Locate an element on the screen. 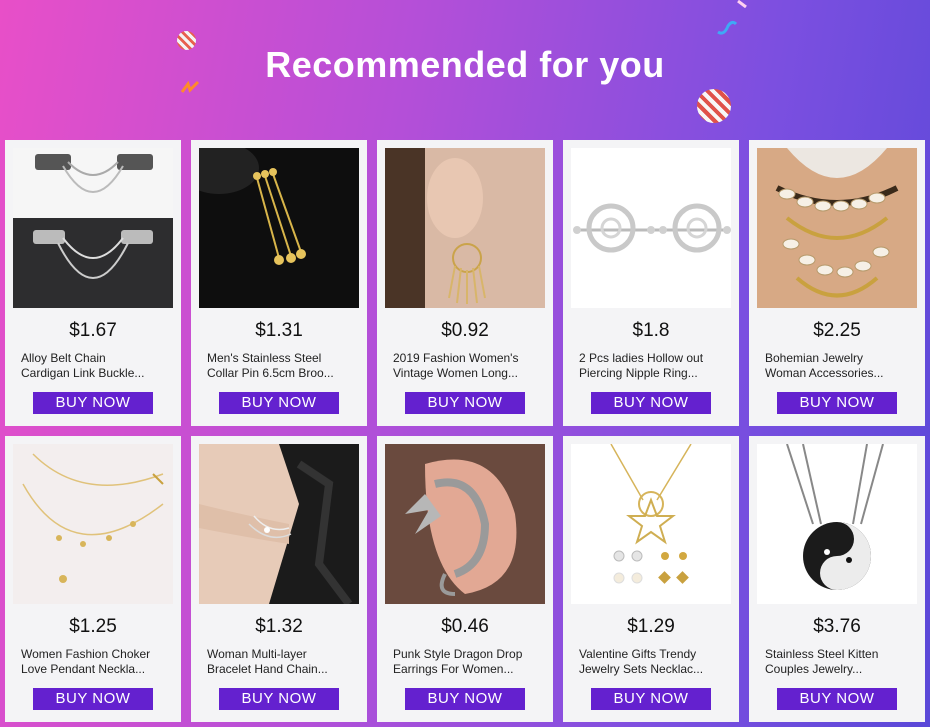 Image resolution: width=930 pixels, height=727 pixels. product-price: $3.76 is located at coordinates (837, 626).